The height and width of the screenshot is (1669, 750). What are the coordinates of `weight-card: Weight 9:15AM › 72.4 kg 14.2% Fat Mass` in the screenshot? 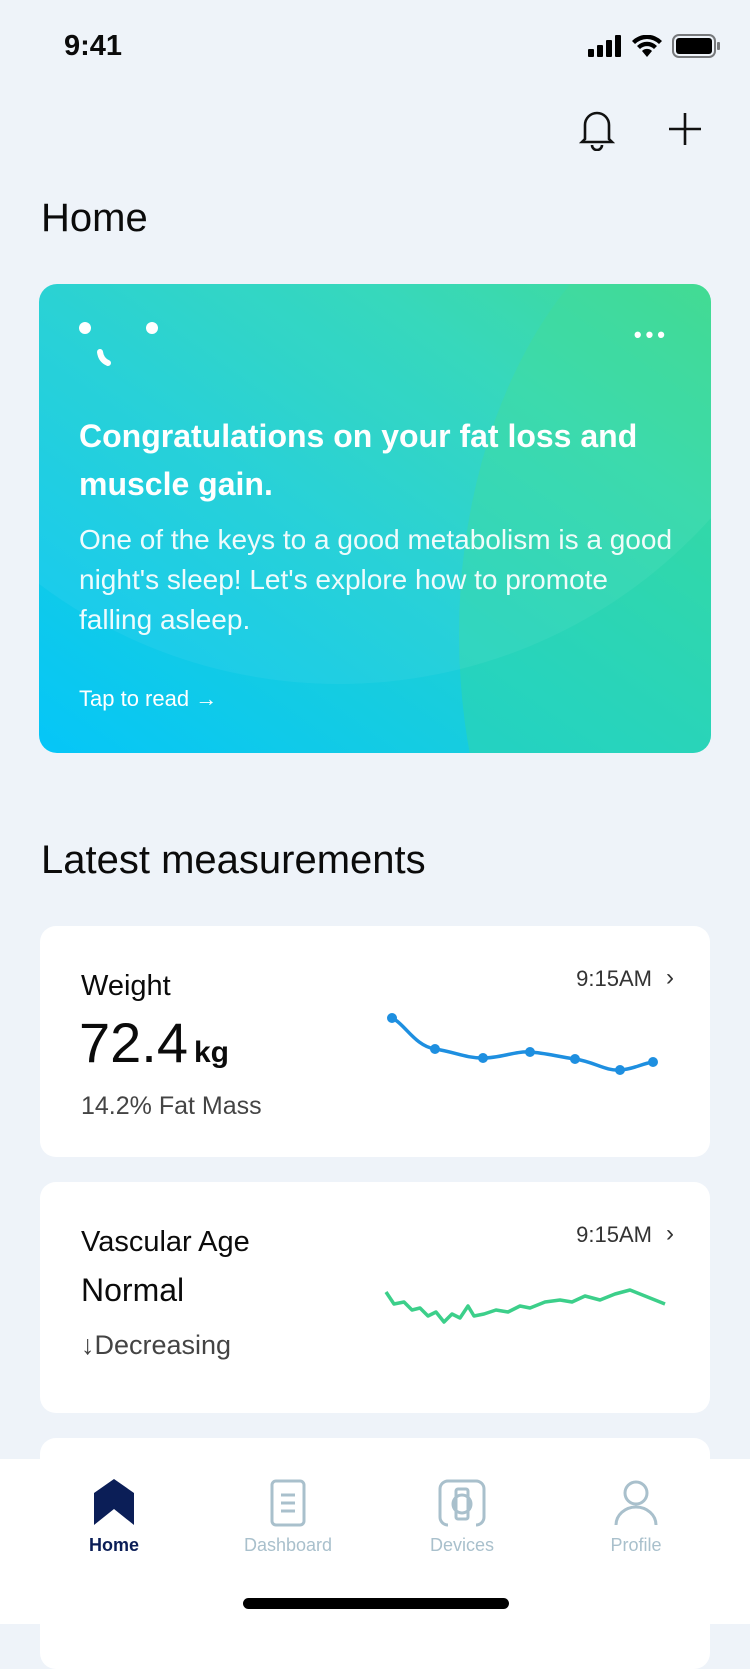 It's located at (375, 1041).